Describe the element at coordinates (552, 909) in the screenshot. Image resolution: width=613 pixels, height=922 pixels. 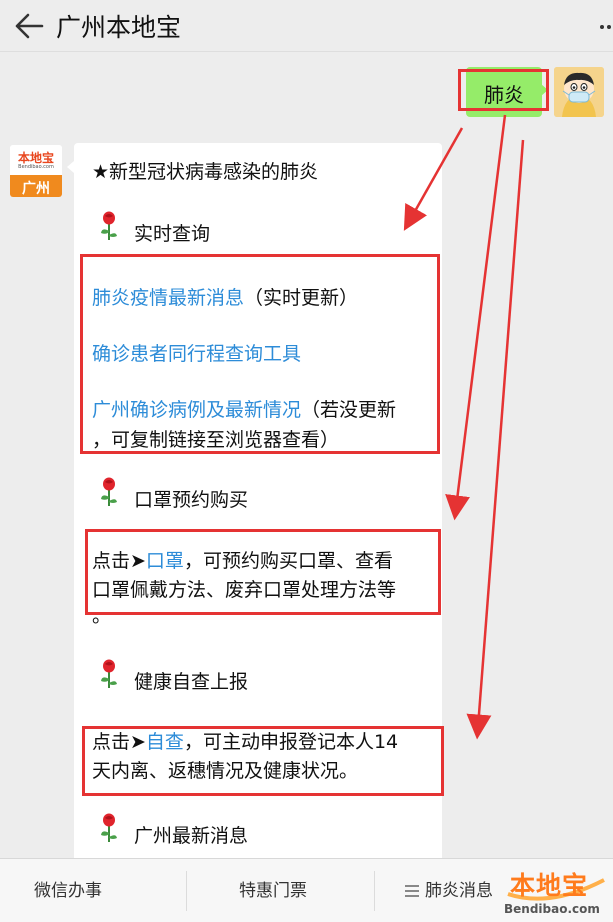
I see `watermark-url: Bendibao.com` at that location.